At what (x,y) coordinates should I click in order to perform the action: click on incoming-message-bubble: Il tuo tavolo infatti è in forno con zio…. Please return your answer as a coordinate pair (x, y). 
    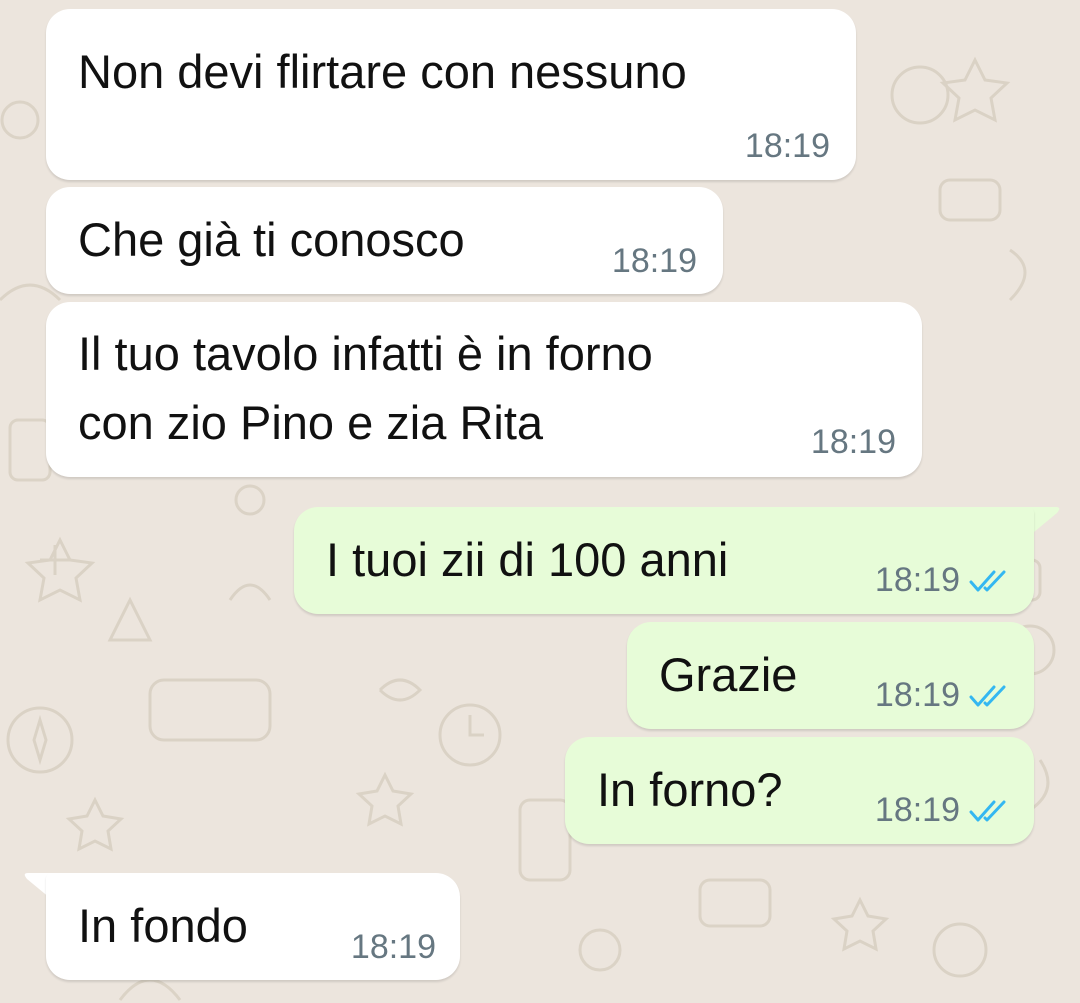
    Looking at the image, I should click on (484, 389).